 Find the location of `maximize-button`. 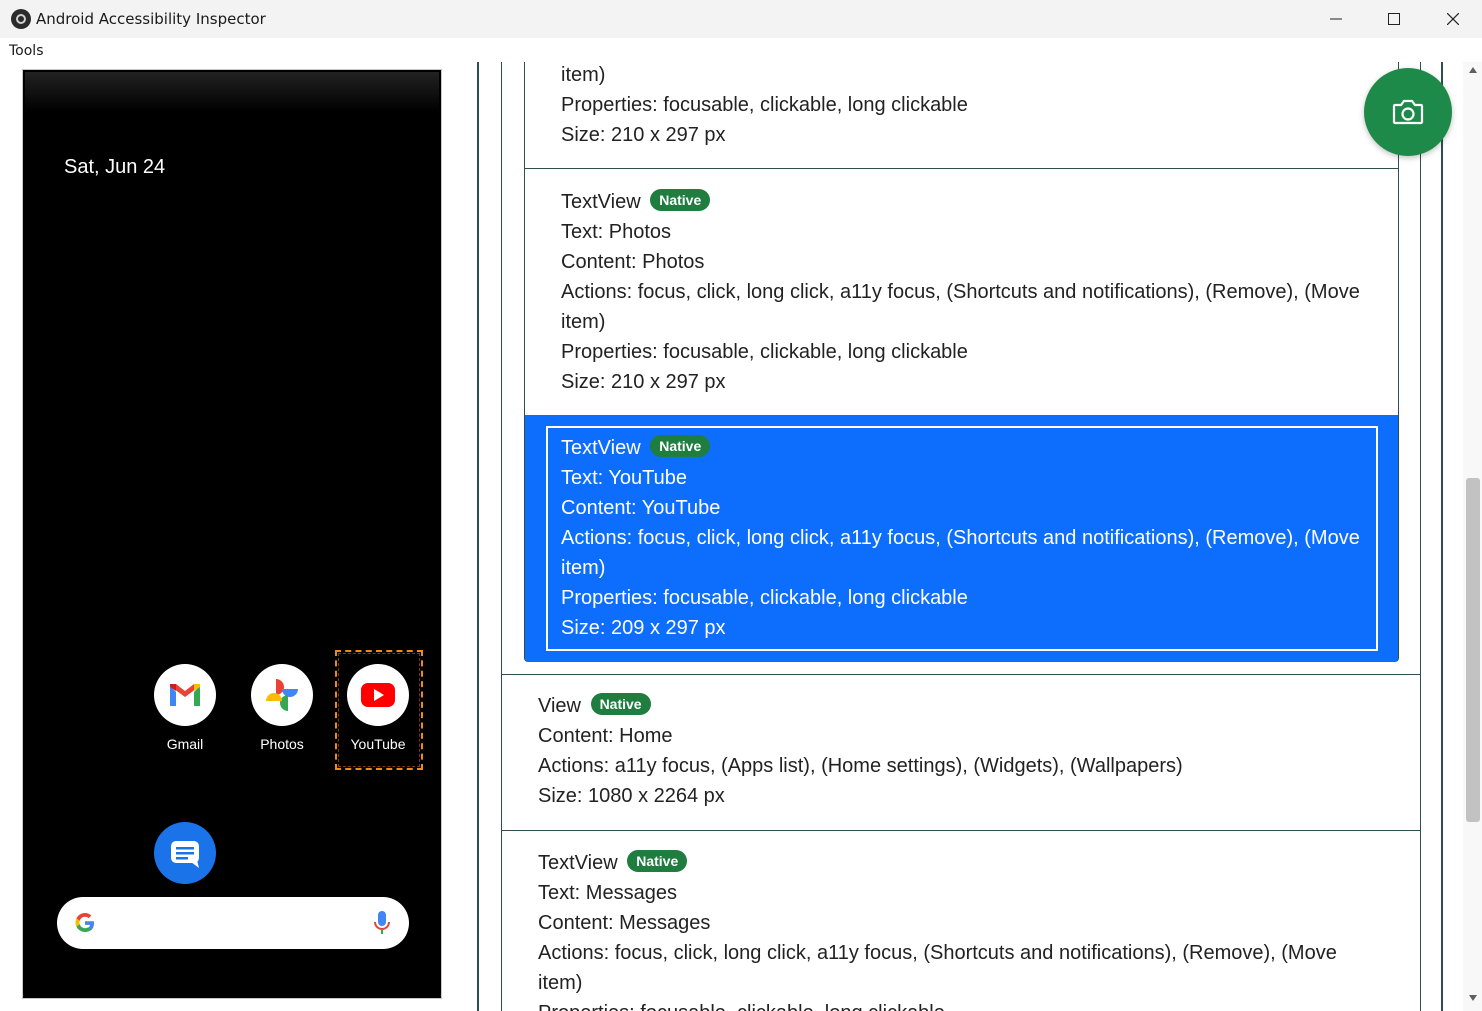

maximize-button is located at coordinates (1394, 19).